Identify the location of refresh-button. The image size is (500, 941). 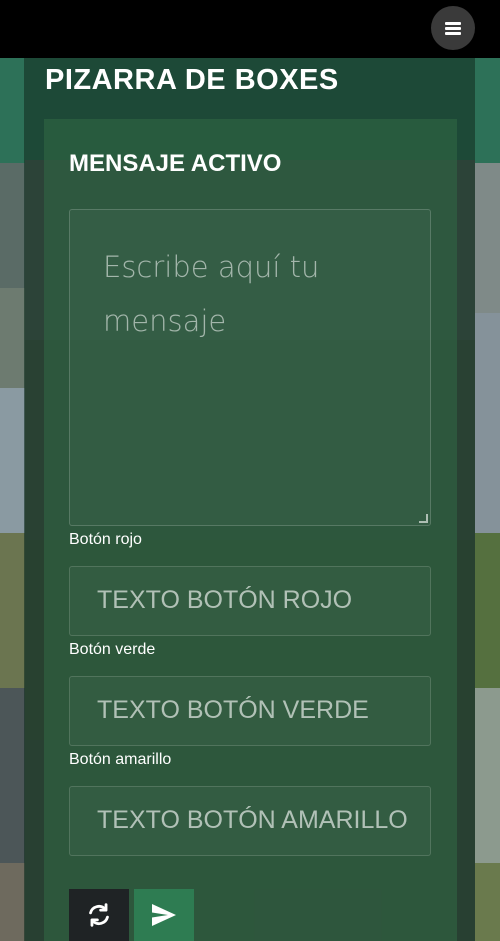
(99, 915).